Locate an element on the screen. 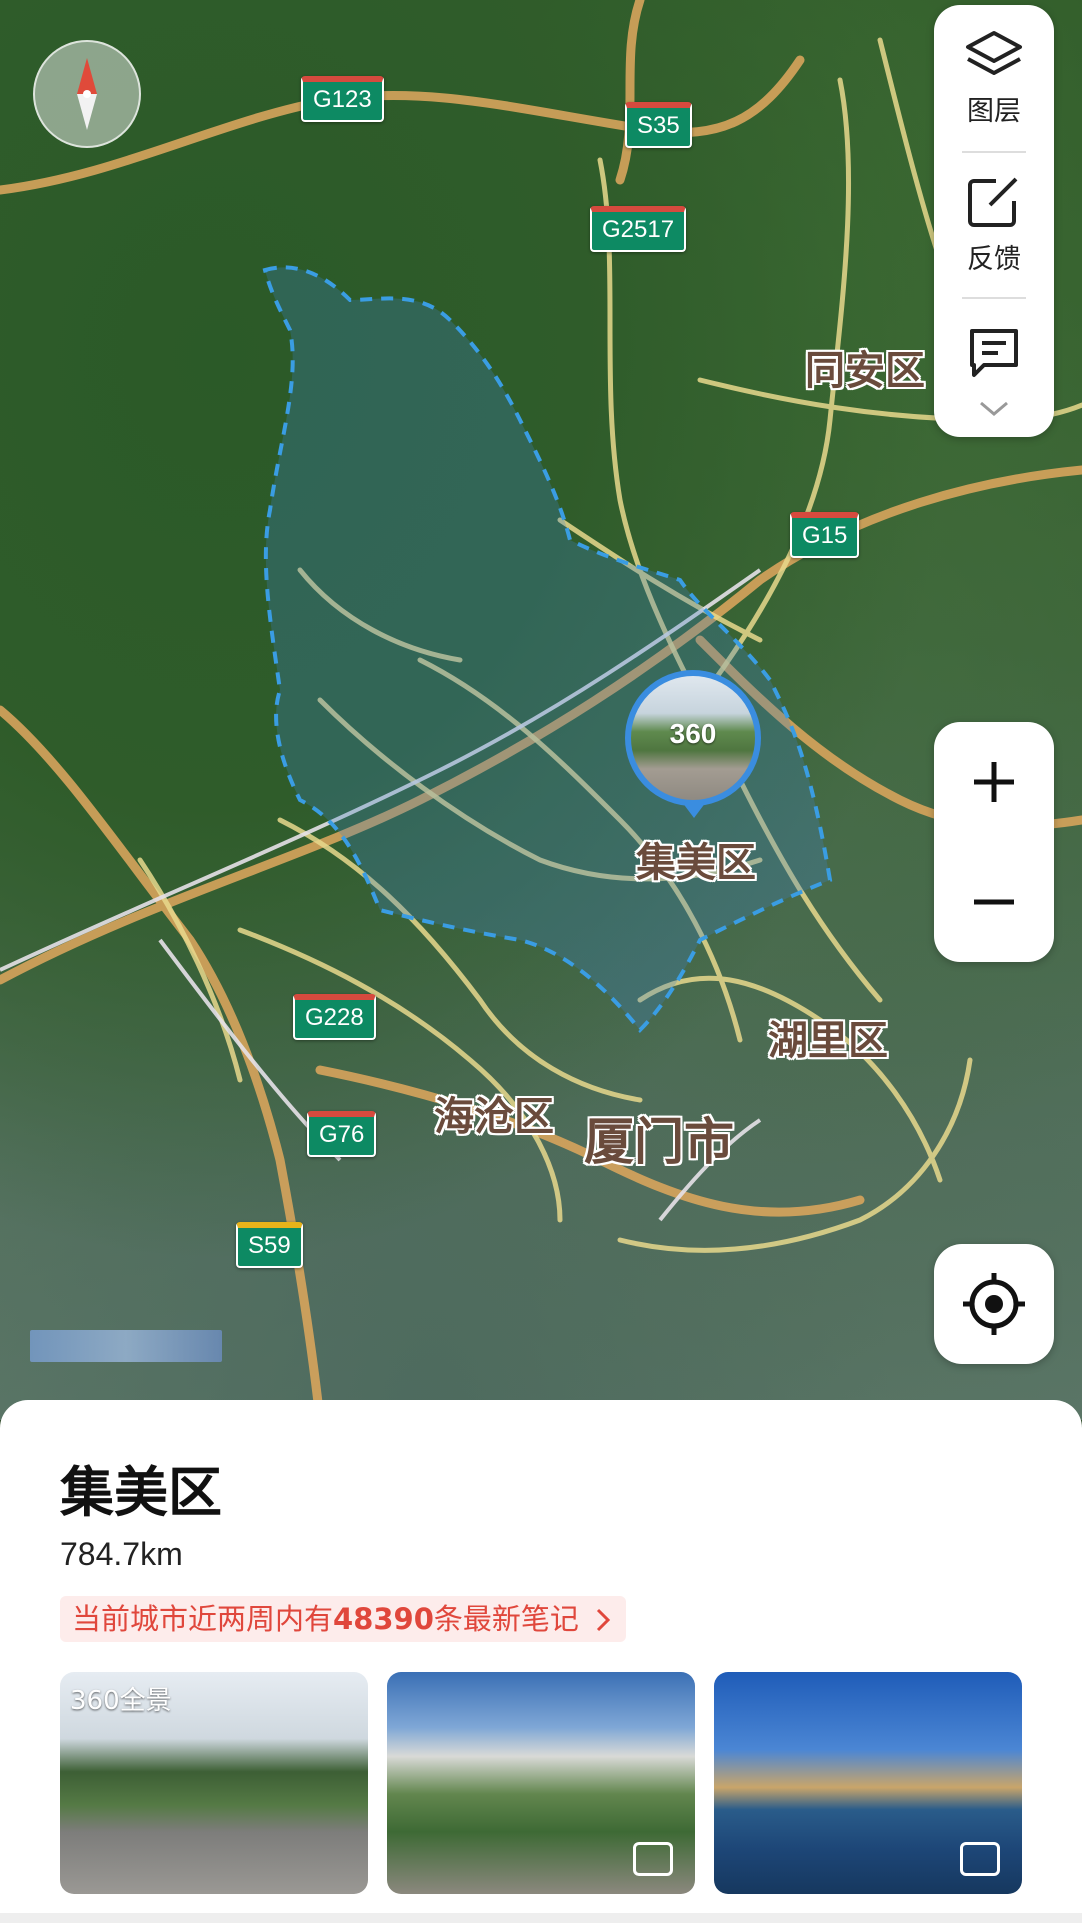 The image size is (1082, 1923). compass-icon is located at coordinates (87, 94).